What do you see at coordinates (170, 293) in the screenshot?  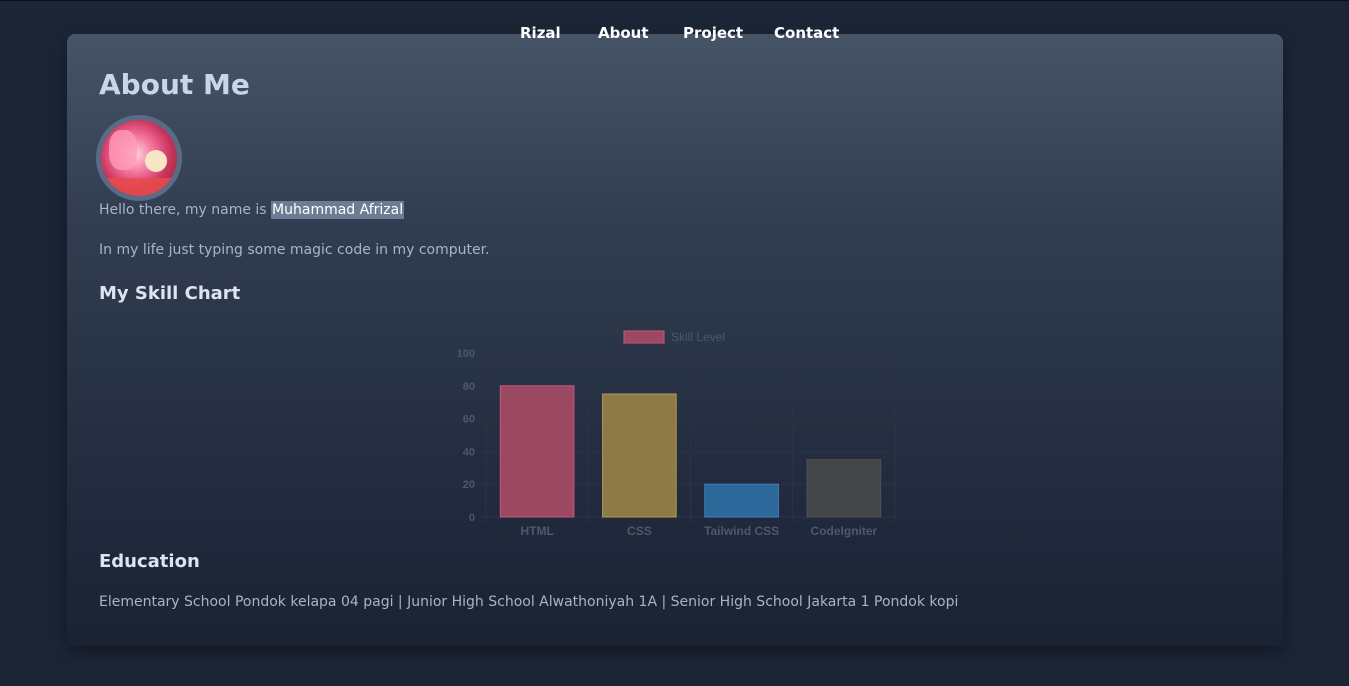 I see `skill-chart-heading: My Skill Chart` at bounding box center [170, 293].